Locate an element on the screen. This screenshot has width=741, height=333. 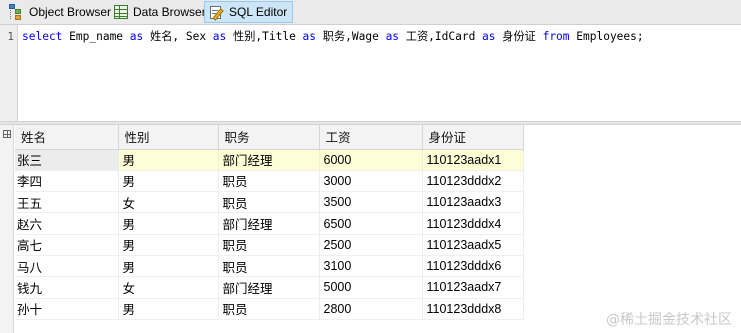
table-cell: 5000 is located at coordinates (371, 287).